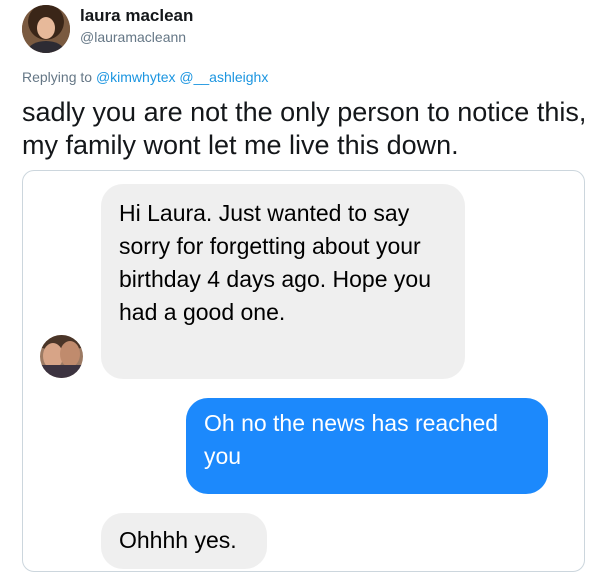 The height and width of the screenshot is (580, 609). Describe the element at coordinates (57, 77) in the screenshot. I see `replying-prefix: Replying to` at that location.